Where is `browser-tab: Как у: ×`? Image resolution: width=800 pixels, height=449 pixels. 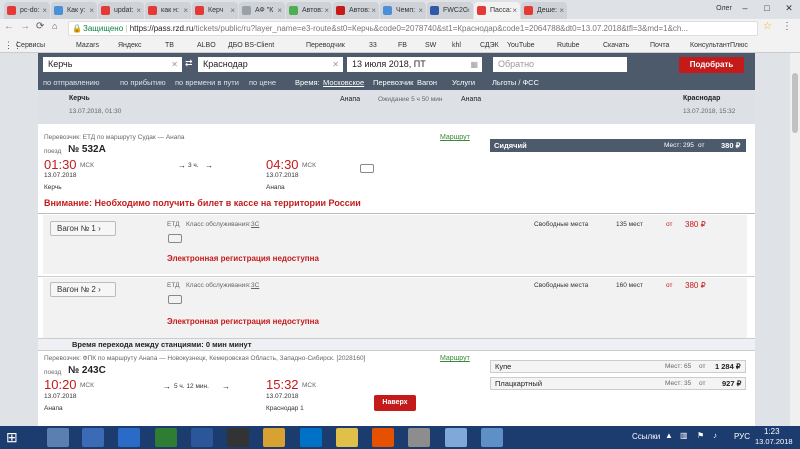
browser-tab: Как у: × is located at coordinates (74, 10).